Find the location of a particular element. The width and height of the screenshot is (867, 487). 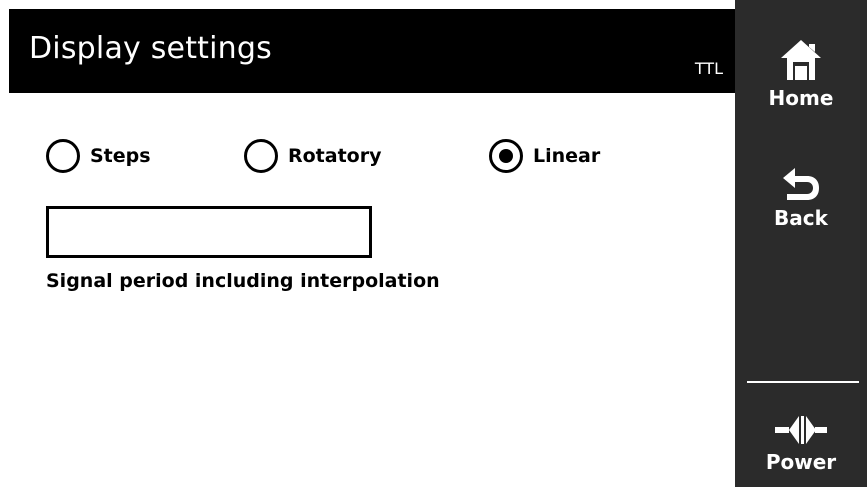

radio-steps-label: Steps is located at coordinates (120, 156).